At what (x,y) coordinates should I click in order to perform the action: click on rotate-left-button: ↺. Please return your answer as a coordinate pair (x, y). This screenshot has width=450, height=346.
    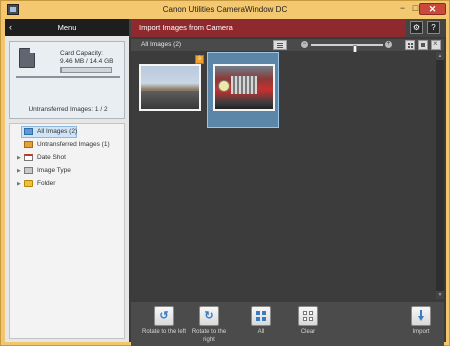
    Looking at the image, I should click on (164, 316).